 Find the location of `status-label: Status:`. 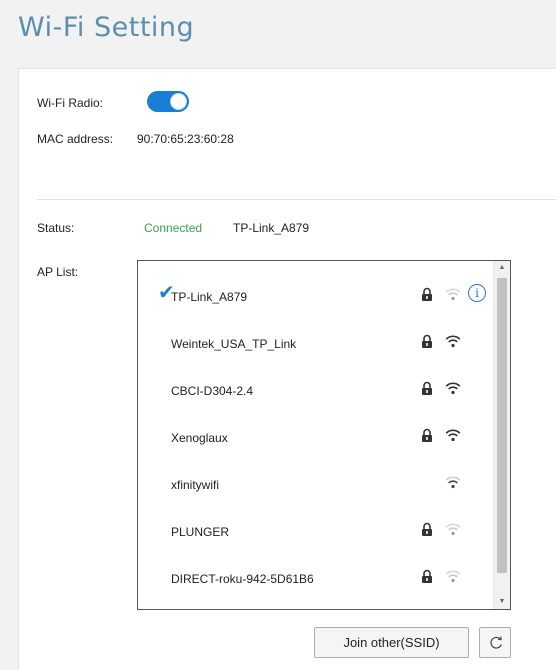

status-label: Status: is located at coordinates (56, 228).